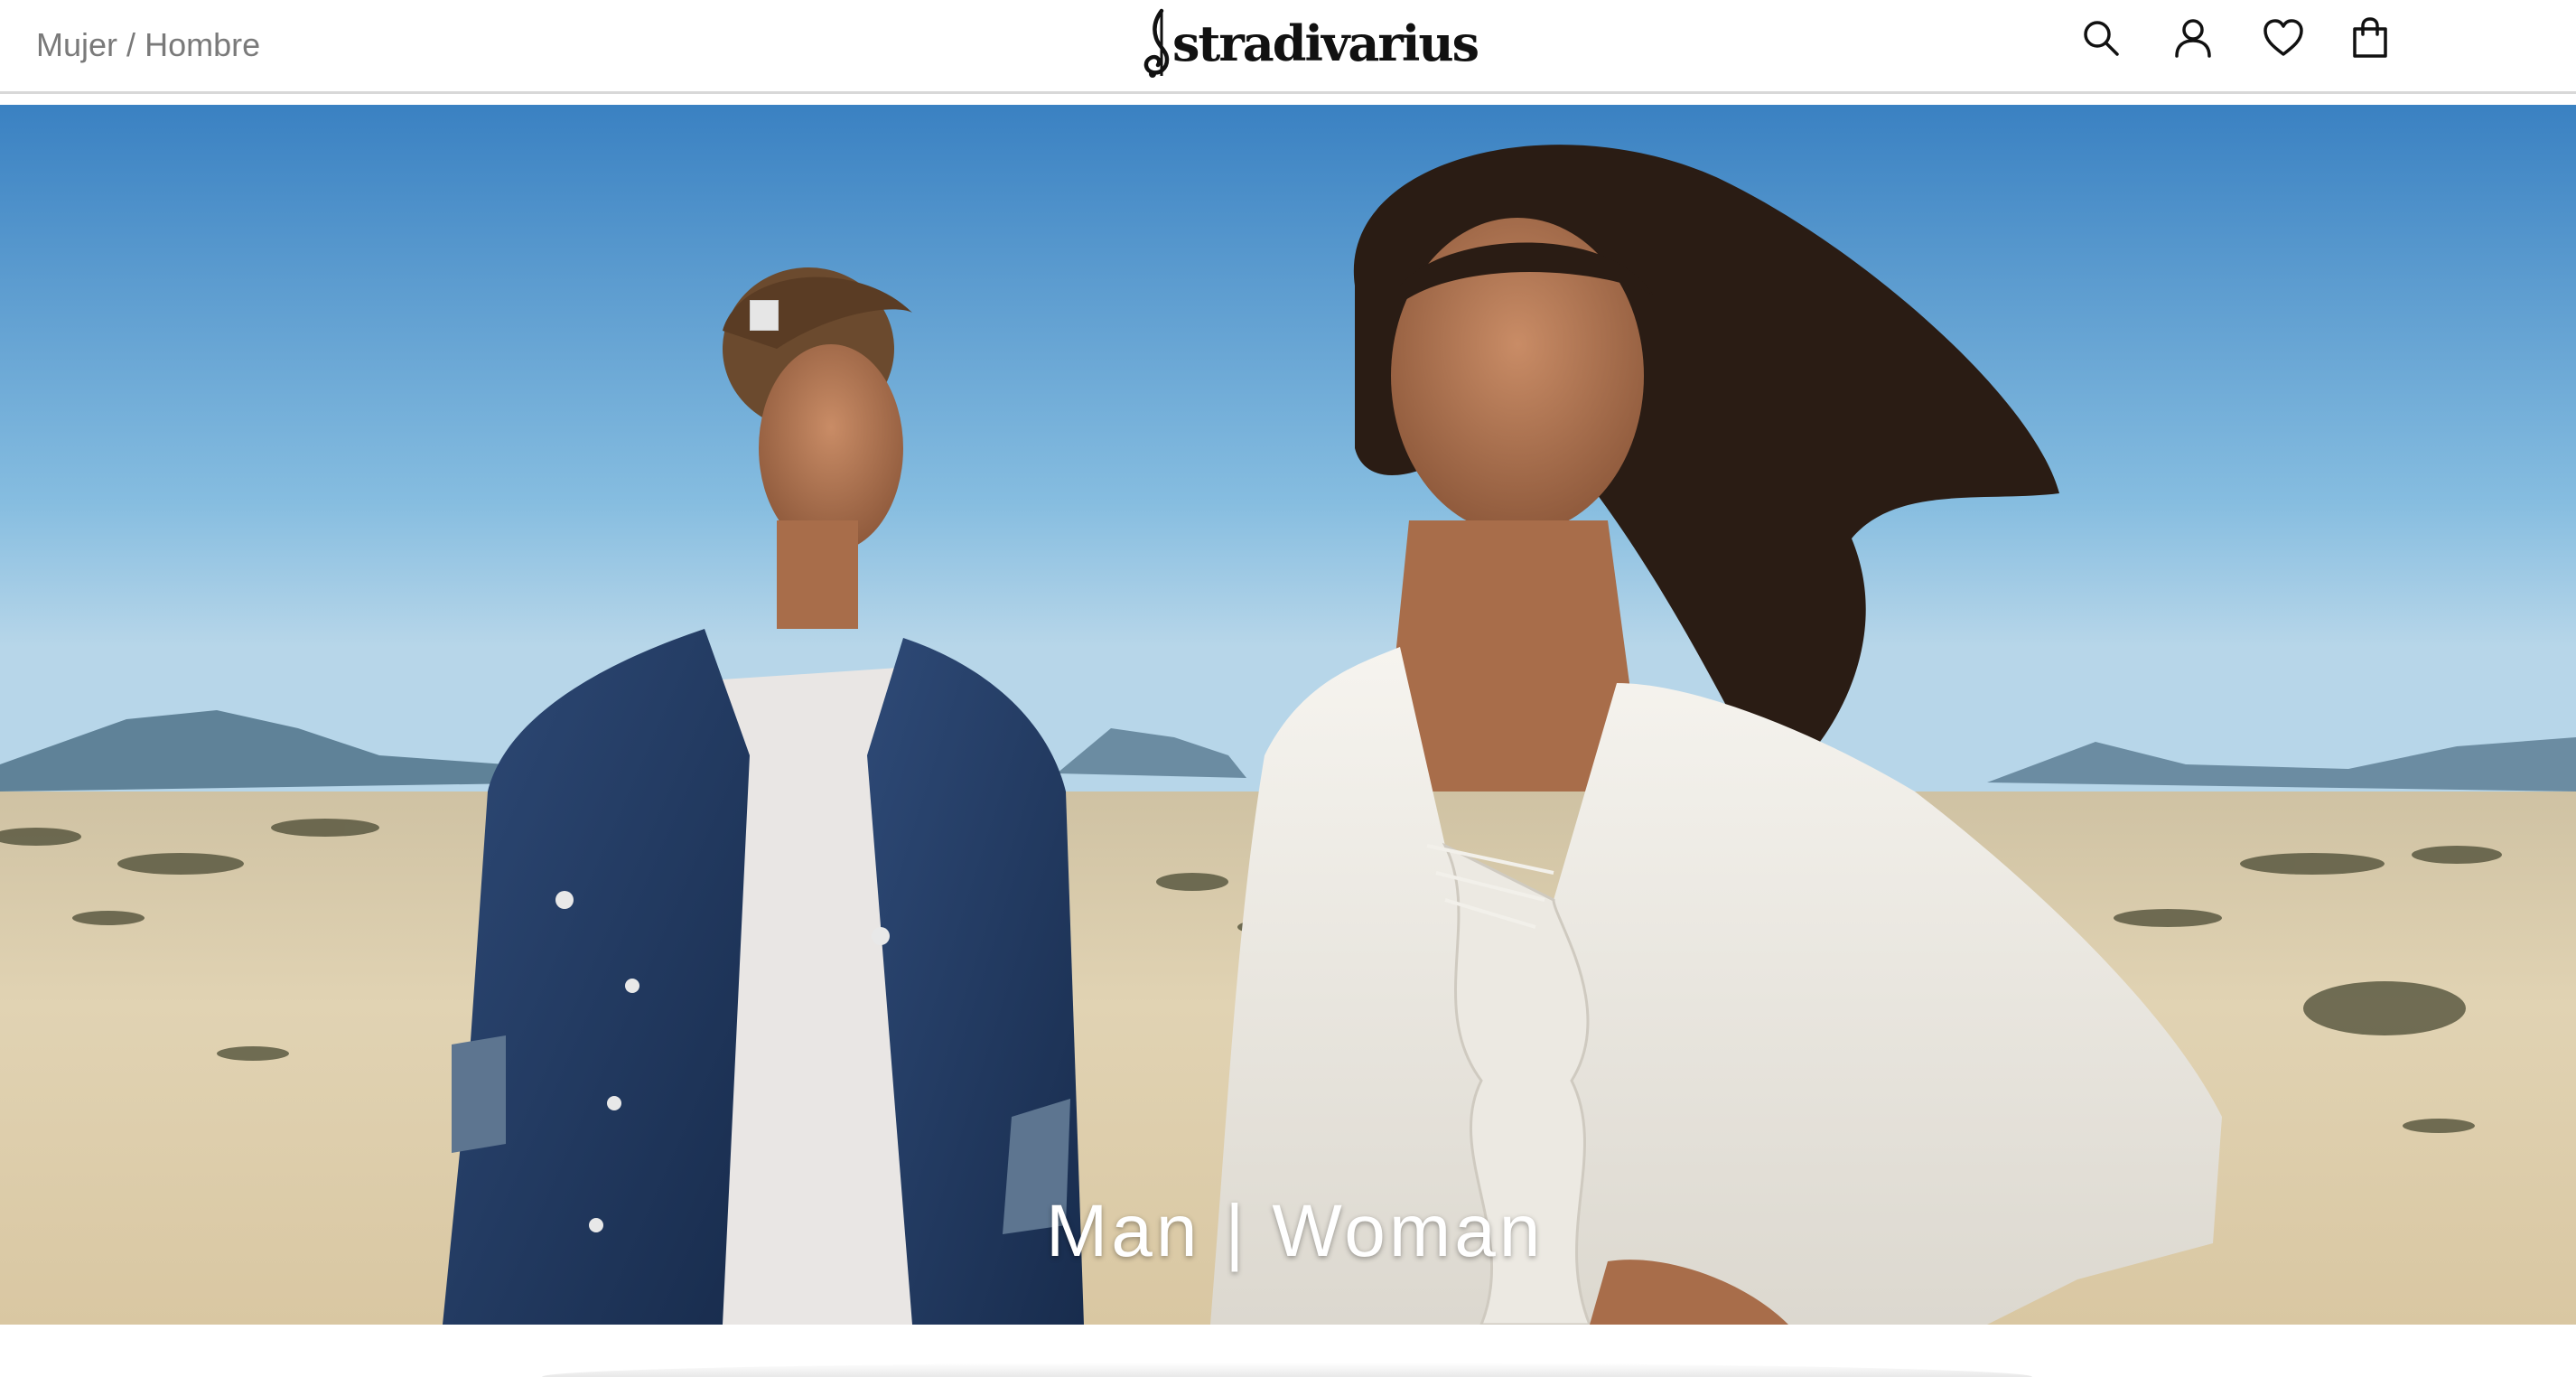 The width and height of the screenshot is (2576, 1377). I want to click on gender-breadcrumb: Mujer / Hombre, so click(148, 45).